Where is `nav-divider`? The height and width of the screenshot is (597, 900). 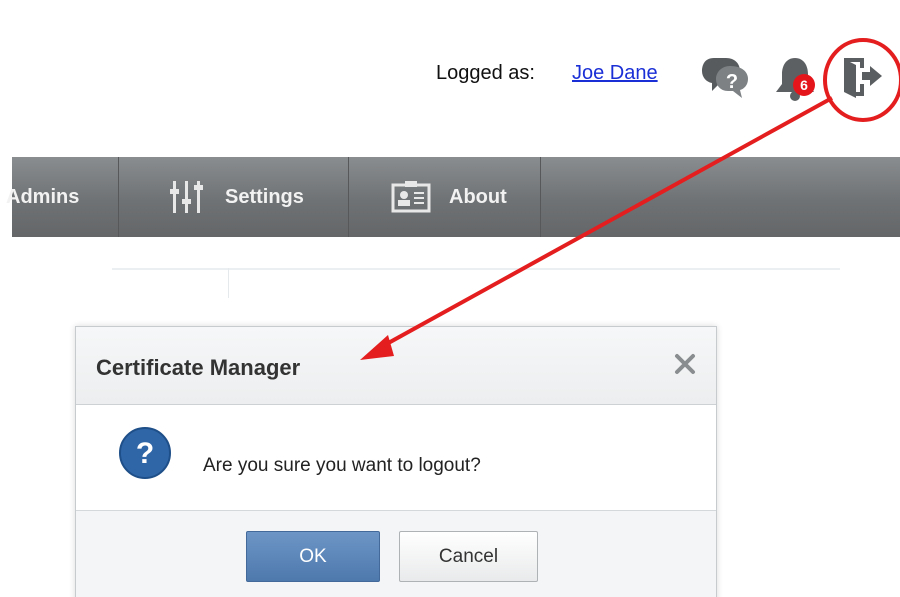
nav-divider is located at coordinates (540, 197).